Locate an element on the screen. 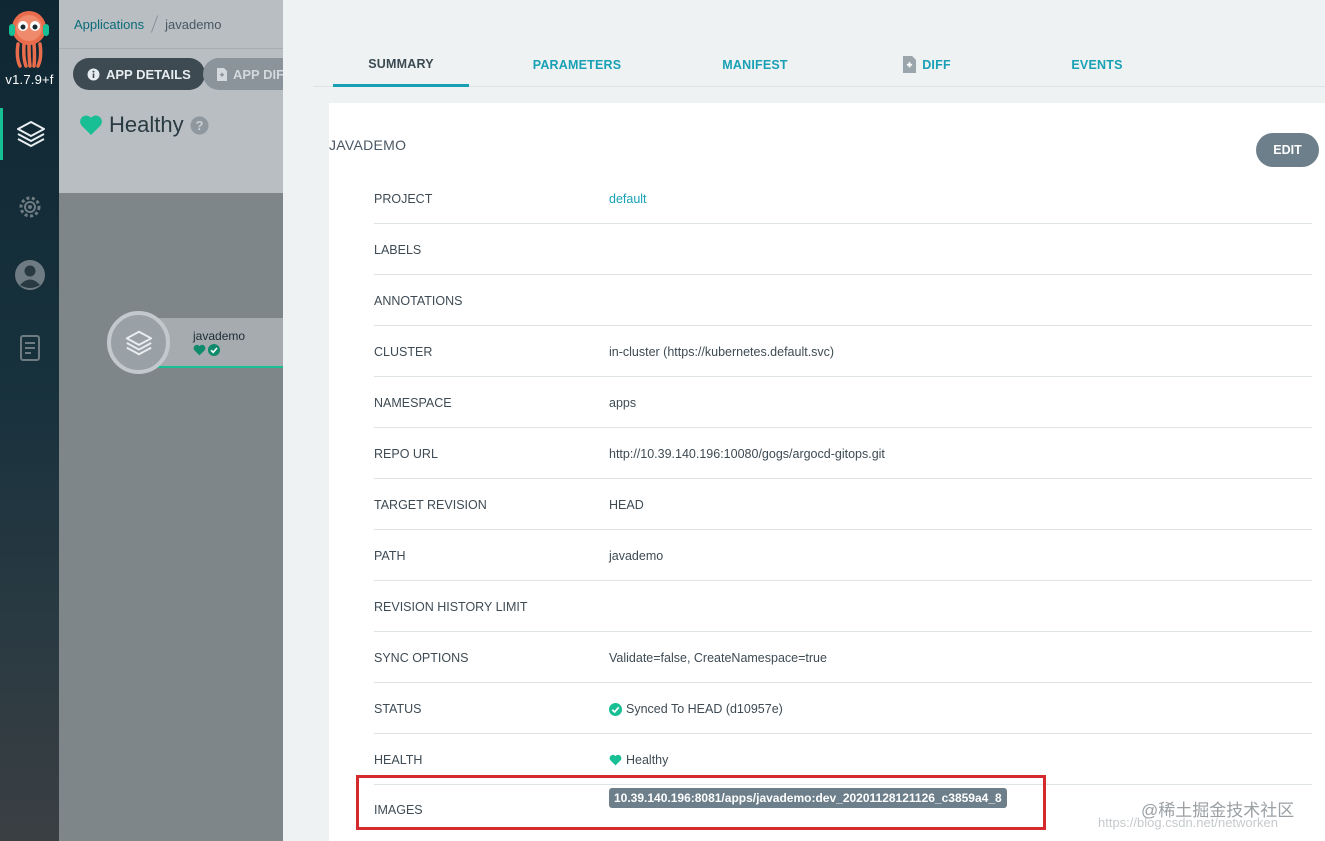  app-node-card is located at coordinates (220, 343).